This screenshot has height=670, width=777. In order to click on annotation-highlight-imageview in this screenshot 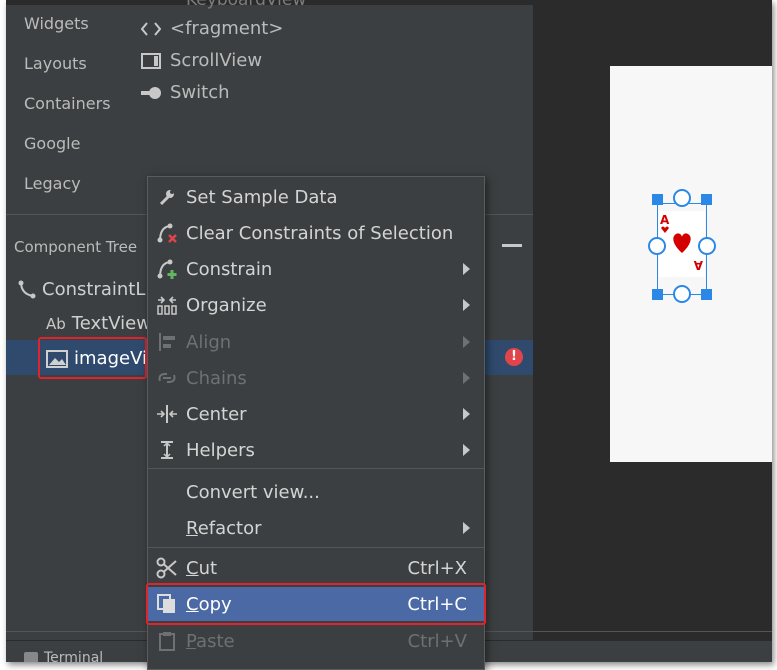, I will do `click(92, 358)`.